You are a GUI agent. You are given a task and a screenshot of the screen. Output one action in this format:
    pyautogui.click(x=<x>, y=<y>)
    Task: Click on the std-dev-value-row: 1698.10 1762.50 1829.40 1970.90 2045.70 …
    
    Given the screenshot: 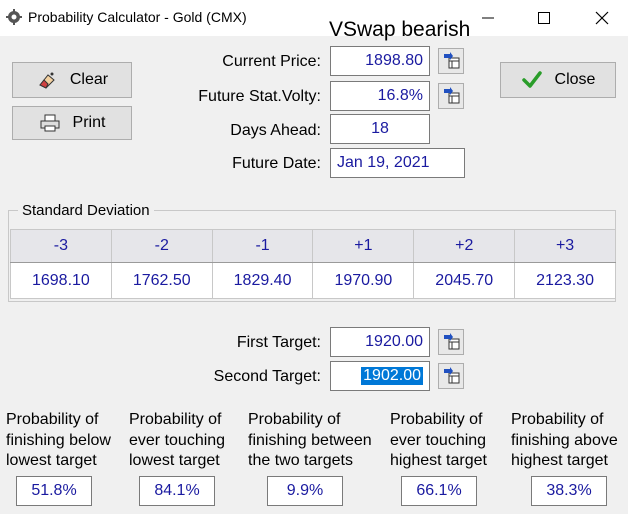 What is the action you would take?
    pyautogui.click(x=313, y=280)
    